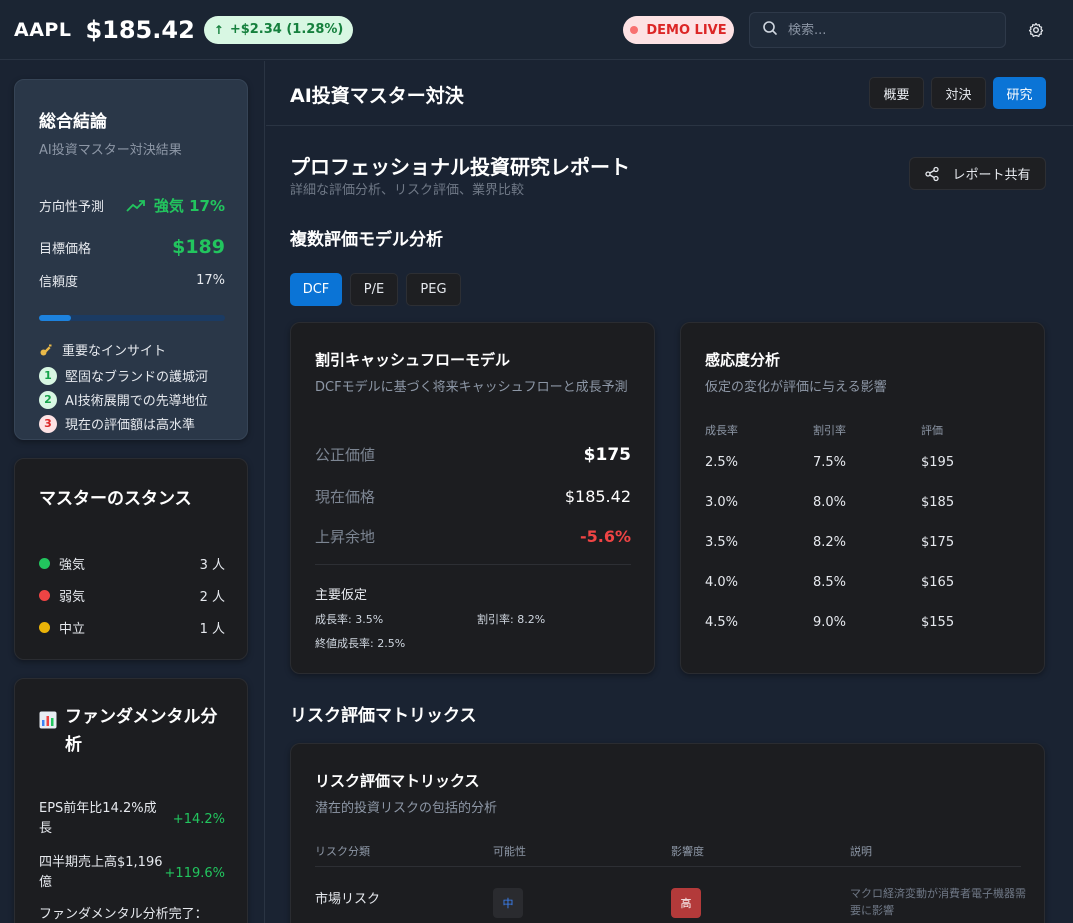 The height and width of the screenshot is (923, 1073). Describe the element at coordinates (938, 582) in the screenshot. I see `table-cell: $165` at that location.